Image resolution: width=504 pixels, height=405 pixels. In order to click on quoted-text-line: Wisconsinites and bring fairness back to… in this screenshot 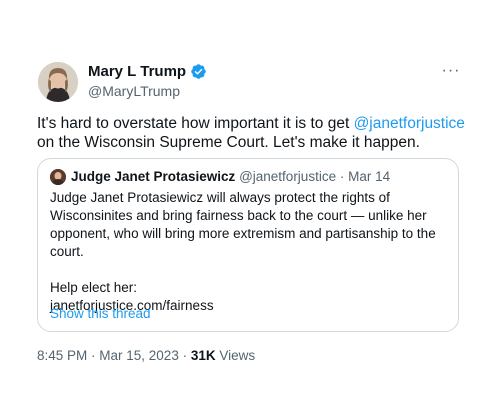, I will do `click(238, 215)`.